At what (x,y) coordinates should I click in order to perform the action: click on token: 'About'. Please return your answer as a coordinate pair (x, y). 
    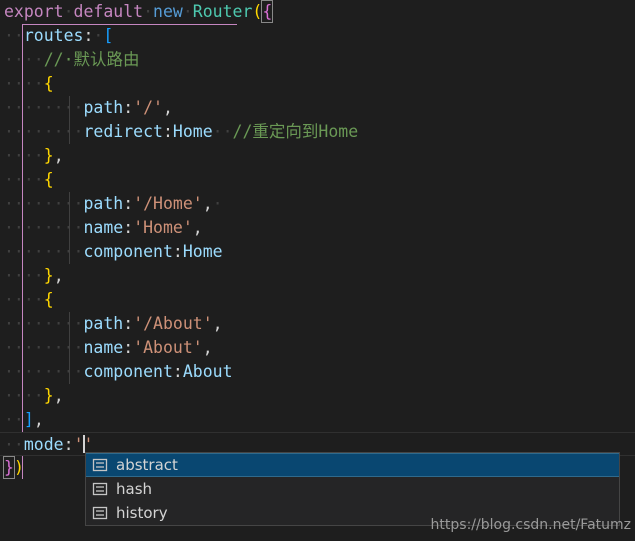
    Looking at the image, I should click on (168, 347).